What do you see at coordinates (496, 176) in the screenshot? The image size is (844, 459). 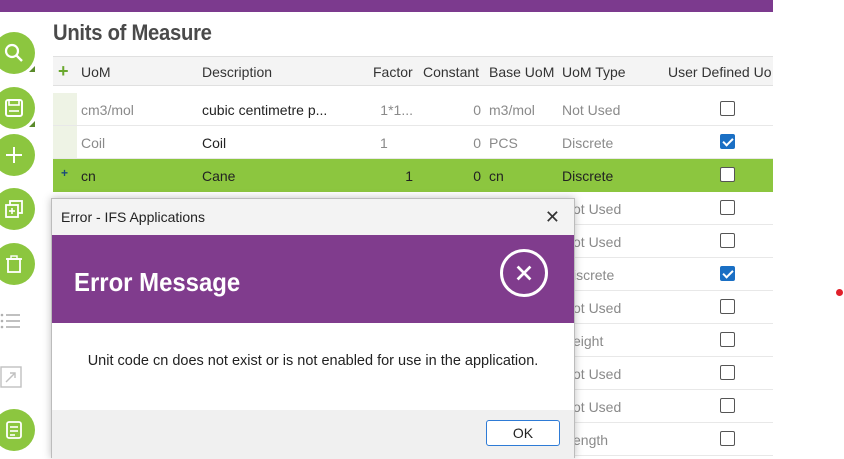 I see `cell-base-uom: cn` at bounding box center [496, 176].